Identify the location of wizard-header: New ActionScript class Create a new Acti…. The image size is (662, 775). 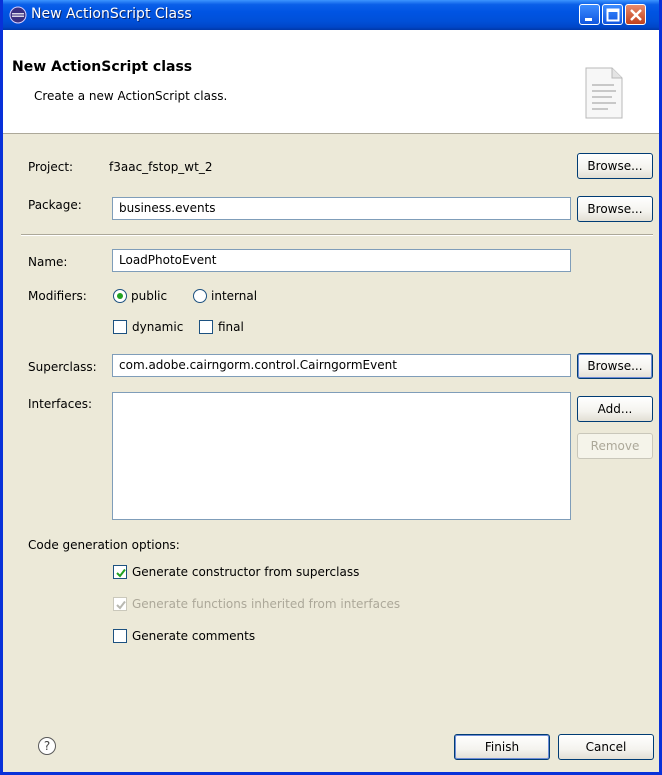
(331, 82).